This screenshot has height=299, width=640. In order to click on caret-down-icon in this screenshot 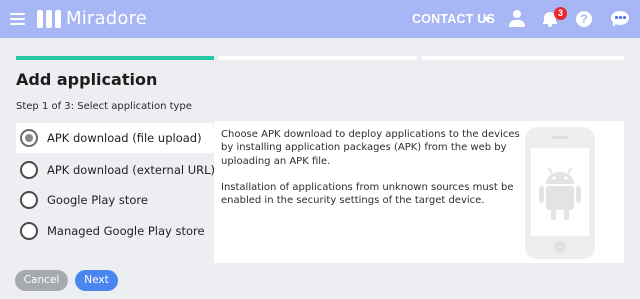, I will do `click(487, 19)`.